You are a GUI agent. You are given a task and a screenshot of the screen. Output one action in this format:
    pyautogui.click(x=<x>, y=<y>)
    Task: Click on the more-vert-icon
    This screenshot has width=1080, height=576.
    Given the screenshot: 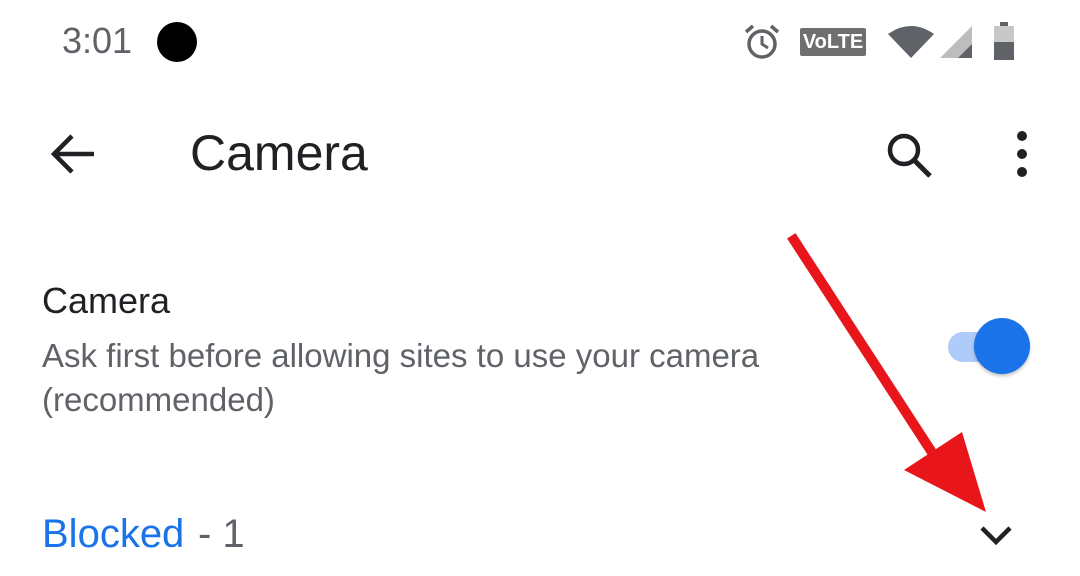 What is the action you would take?
    pyautogui.click(x=1022, y=154)
    